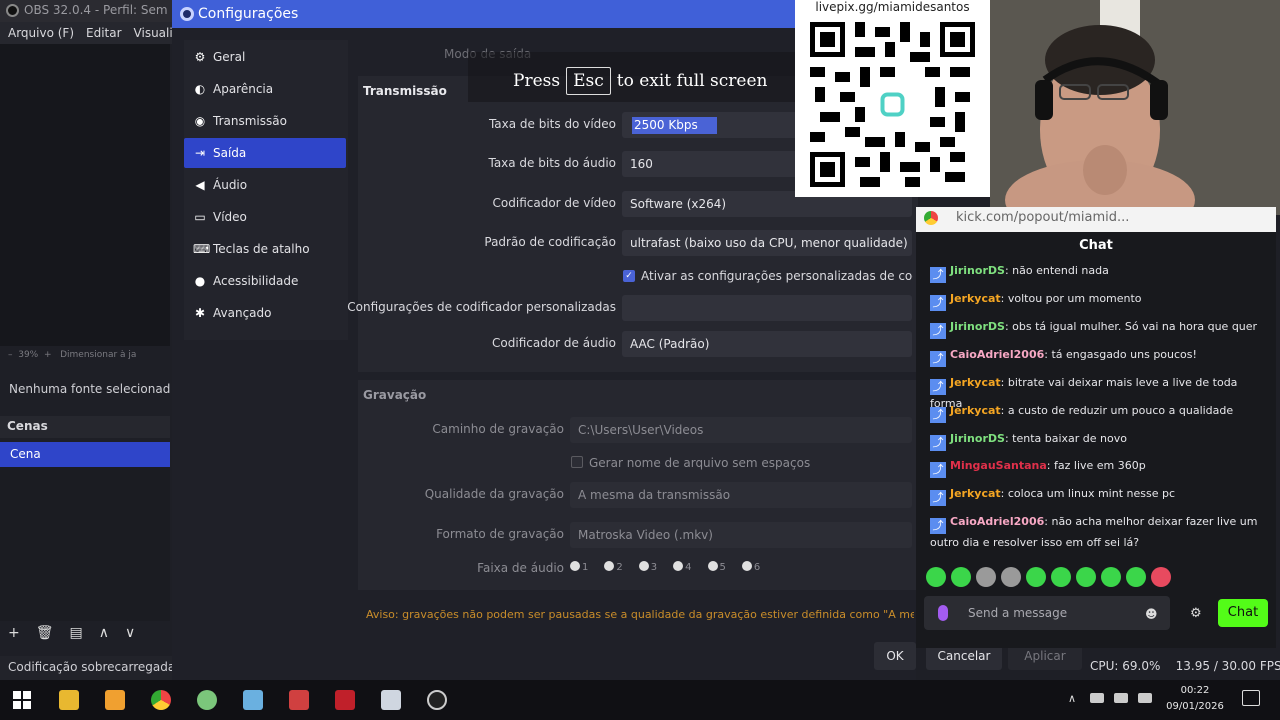 Image resolution: width=1280 pixels, height=720 pixels. Describe the element at coordinates (41, 35) in the screenshot. I see `menu-file: Arquivo (F)` at that location.